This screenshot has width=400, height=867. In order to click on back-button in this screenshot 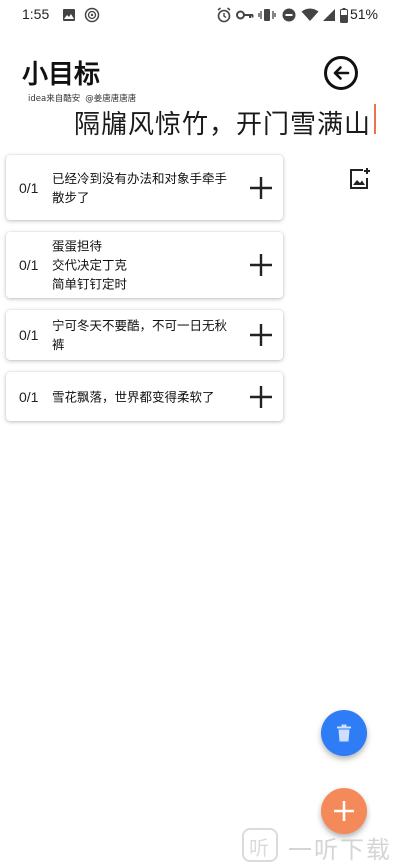, I will do `click(341, 73)`.